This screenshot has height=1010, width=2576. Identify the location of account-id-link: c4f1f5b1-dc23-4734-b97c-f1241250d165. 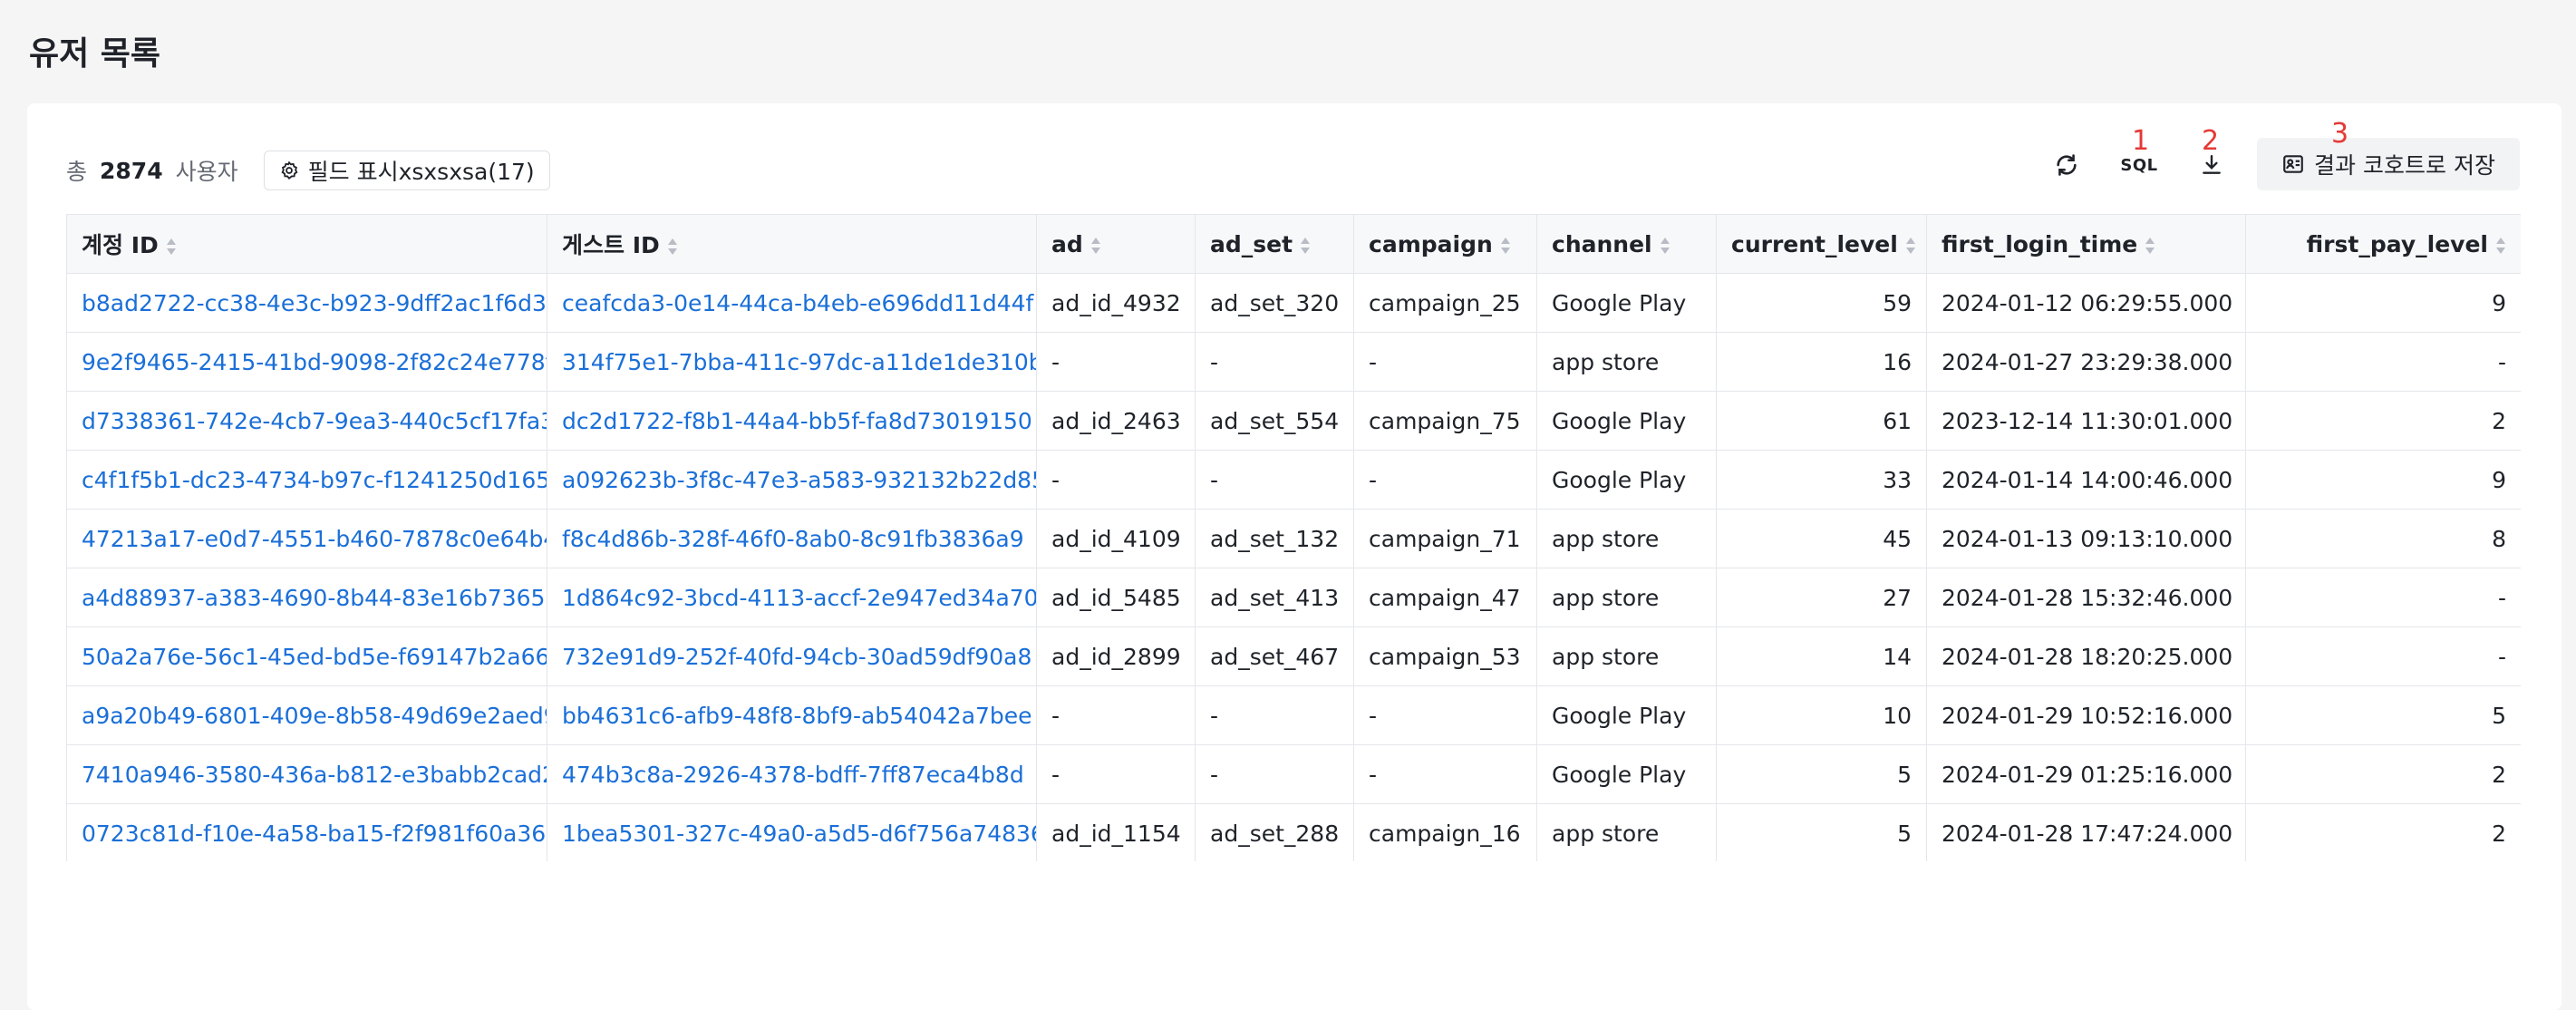
(306, 480).